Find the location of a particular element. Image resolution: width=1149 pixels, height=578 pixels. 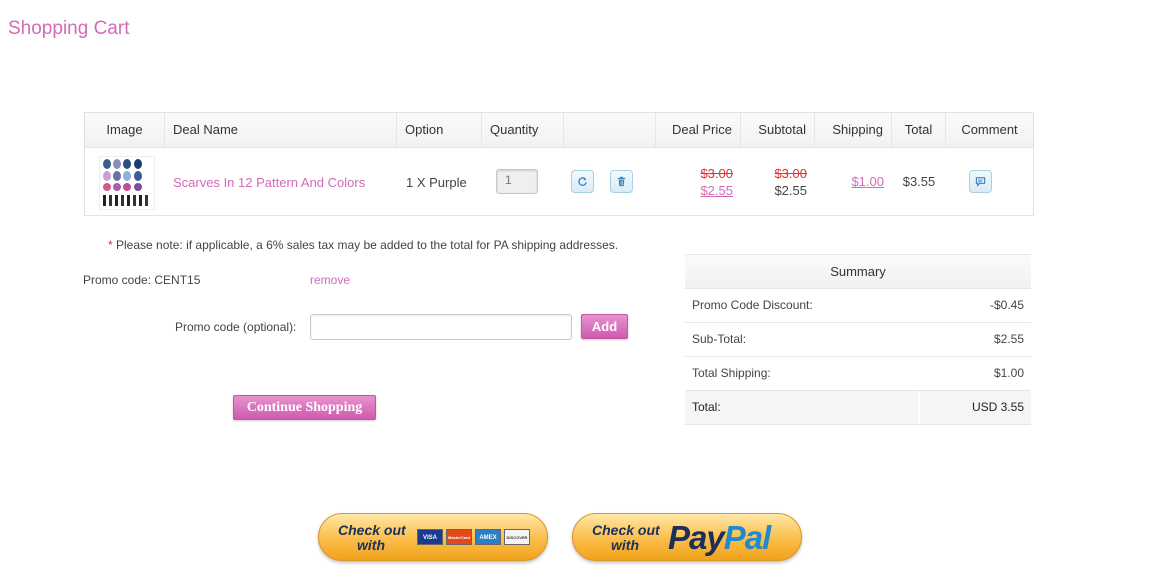

subtotal-value: $2.55 is located at coordinates (790, 190).